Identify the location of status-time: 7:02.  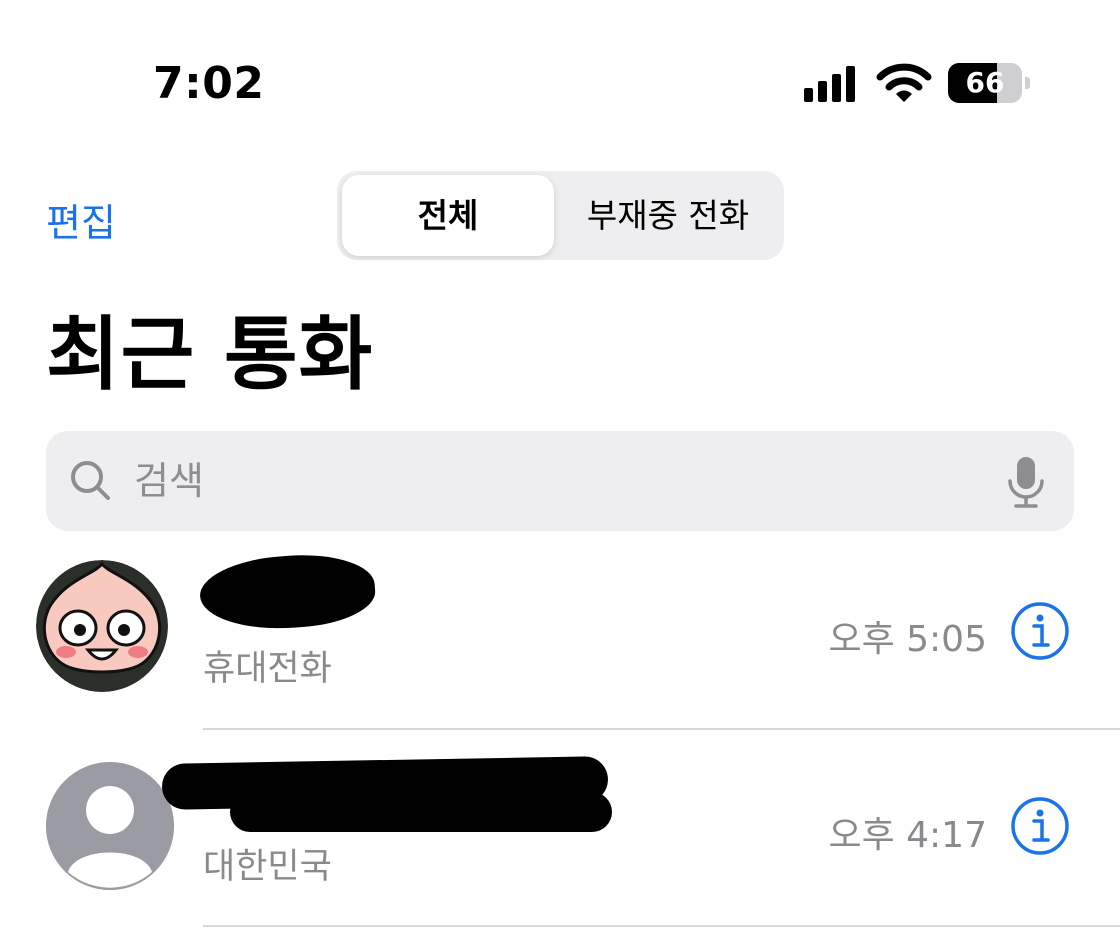
(209, 83).